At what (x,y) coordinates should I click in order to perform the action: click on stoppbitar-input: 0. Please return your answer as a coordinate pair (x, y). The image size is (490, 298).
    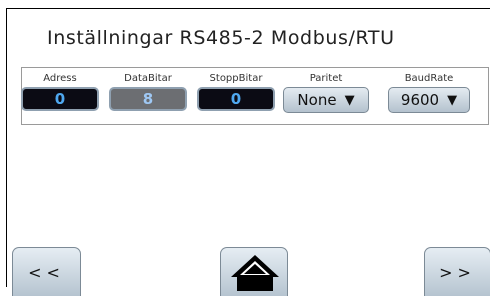
    Looking at the image, I should click on (236, 99).